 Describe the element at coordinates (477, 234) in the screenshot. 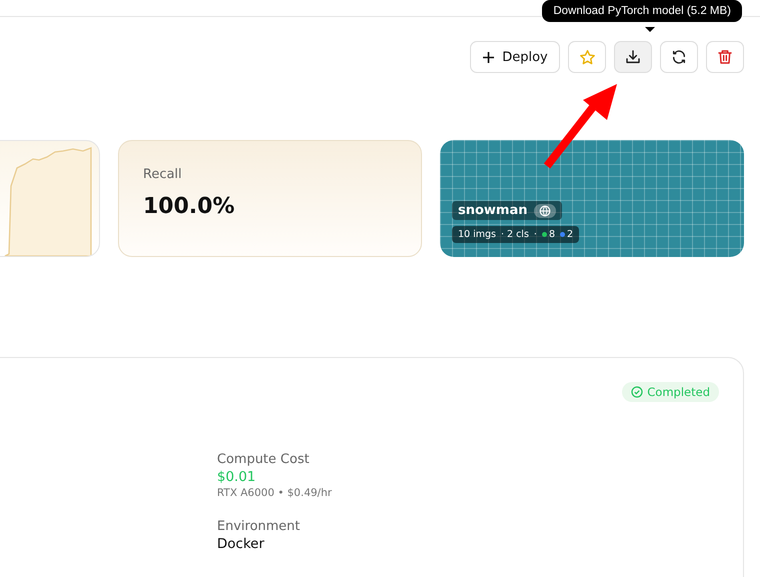

I see `image-count: 10 imgs` at that location.